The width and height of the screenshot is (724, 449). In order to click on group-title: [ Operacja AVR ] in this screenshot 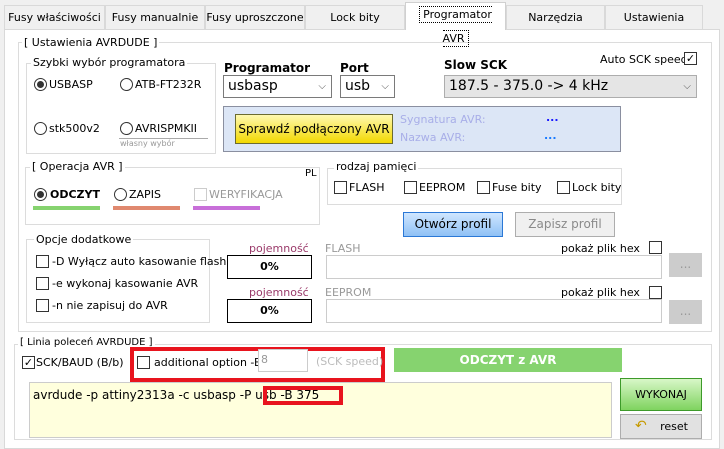, I will do `click(77, 166)`.